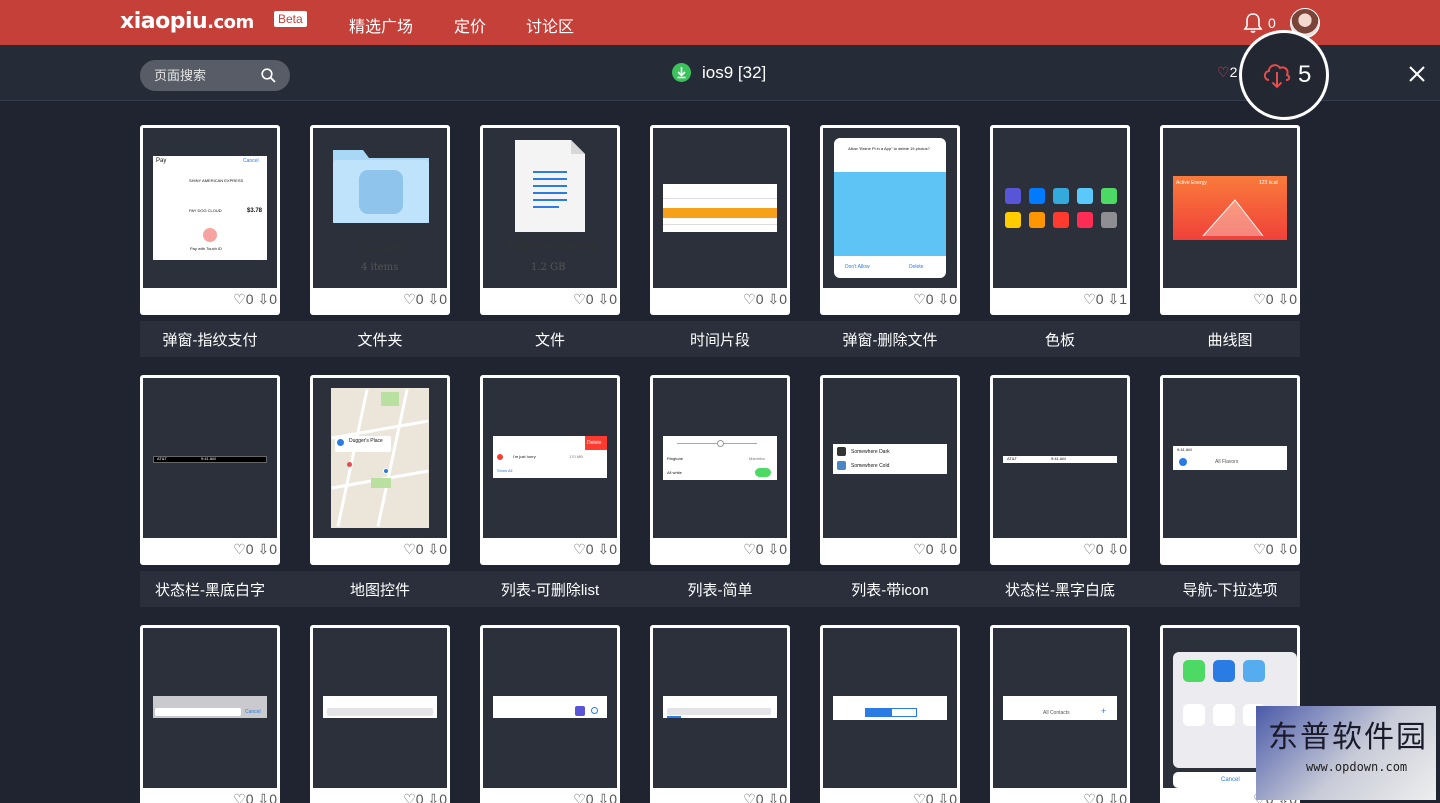 Image resolution: width=1440 pixels, height=803 pixels. What do you see at coordinates (187, 21) in the screenshot?
I see `logo: xiaopiu.com` at bounding box center [187, 21].